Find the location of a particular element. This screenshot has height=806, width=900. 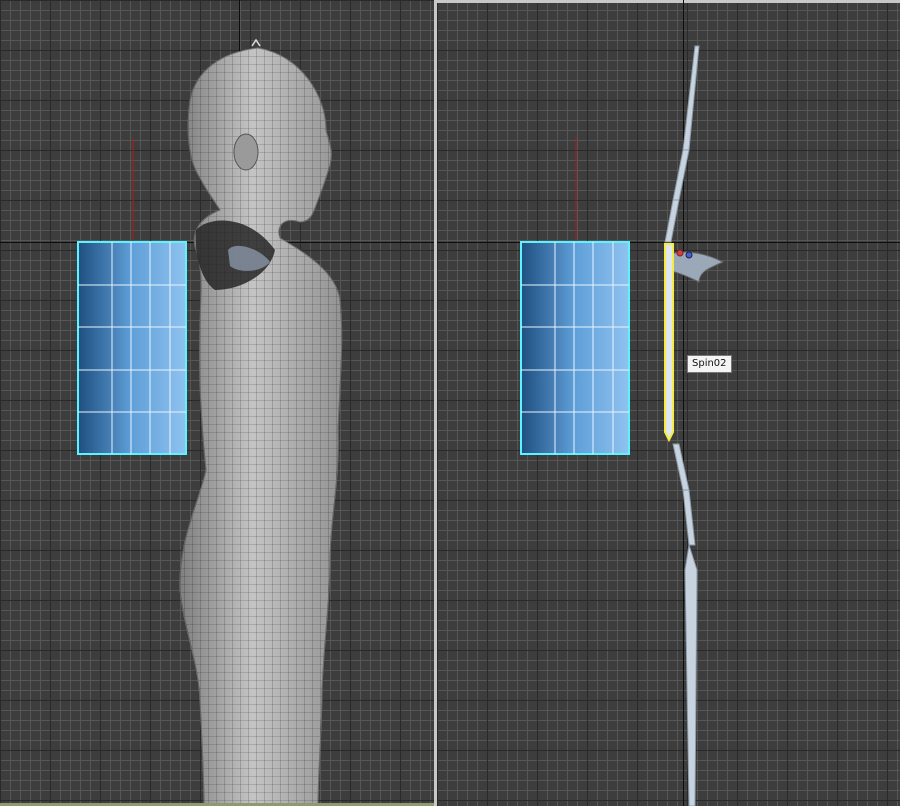

joint-marker-red is located at coordinates (680, 253).